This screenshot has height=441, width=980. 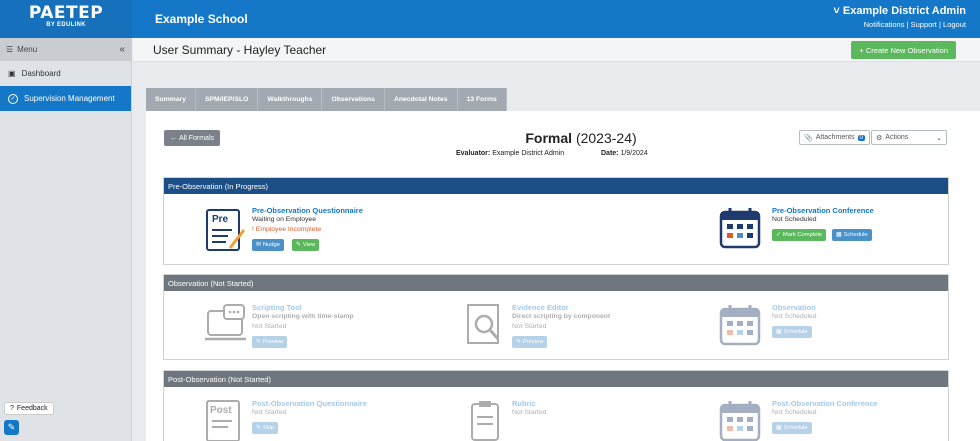 I want to click on date-value: 1/9/2024, so click(x=634, y=153).